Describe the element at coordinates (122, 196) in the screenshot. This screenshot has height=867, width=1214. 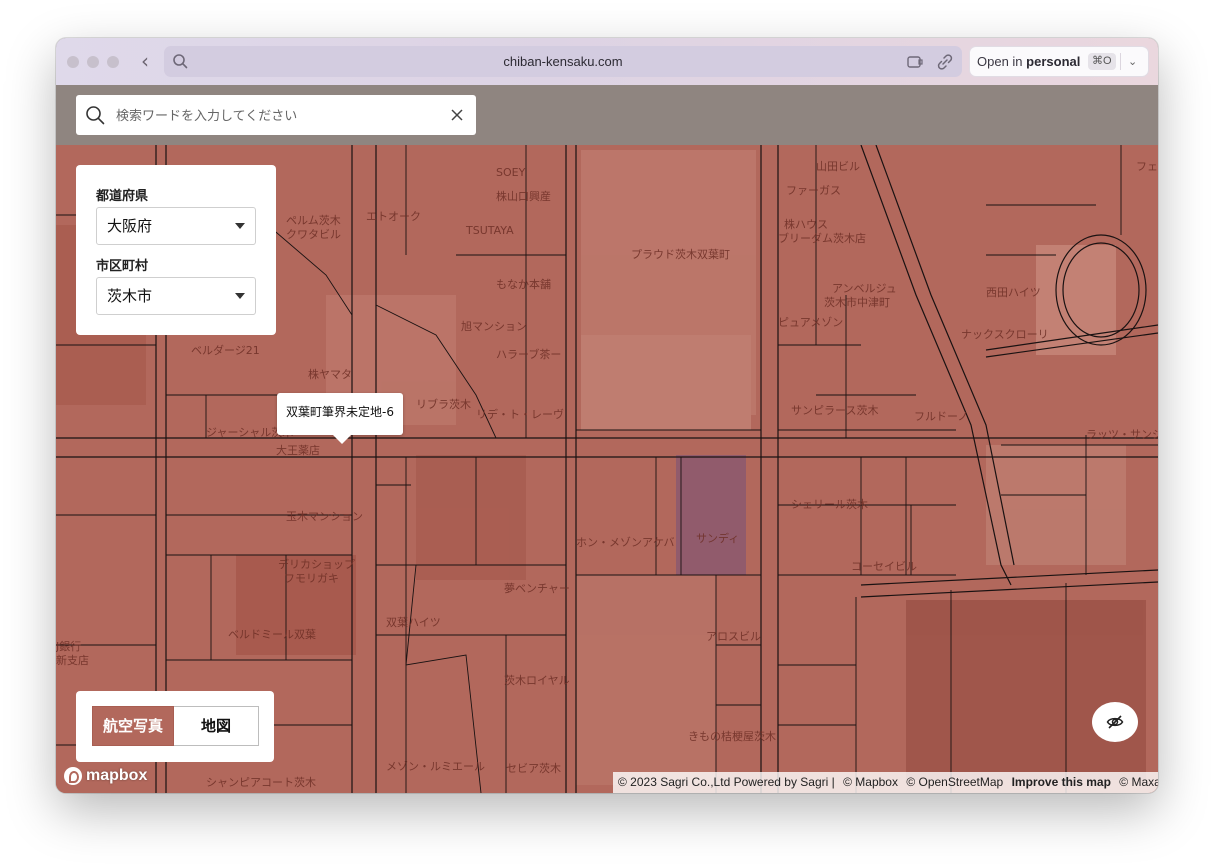
I see `prefecture-label: 都道府県` at that location.